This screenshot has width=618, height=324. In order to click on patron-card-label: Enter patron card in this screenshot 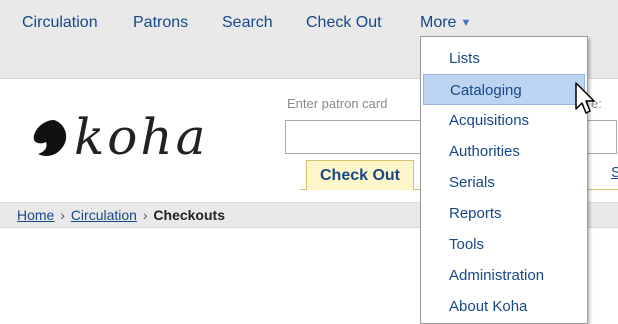, I will do `click(337, 103)`.